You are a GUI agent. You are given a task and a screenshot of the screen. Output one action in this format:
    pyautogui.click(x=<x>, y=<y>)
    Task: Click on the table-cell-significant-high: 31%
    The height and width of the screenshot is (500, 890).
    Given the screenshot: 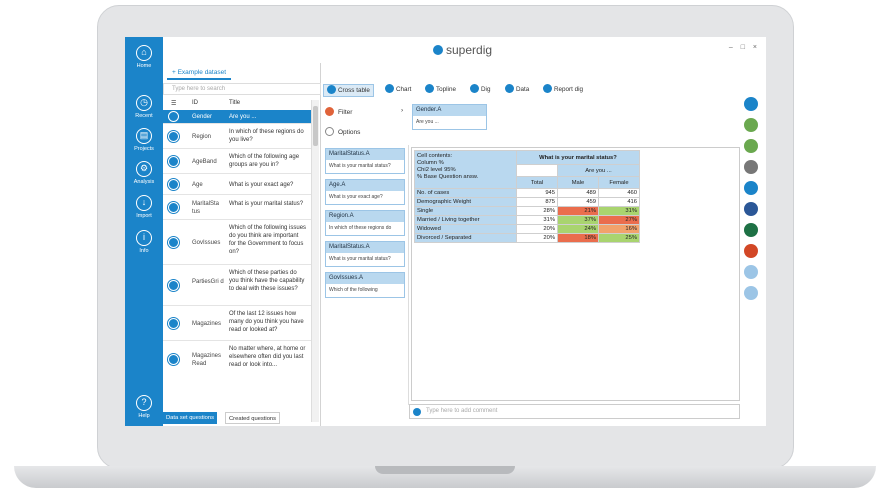 What is the action you would take?
    pyautogui.click(x=619, y=211)
    